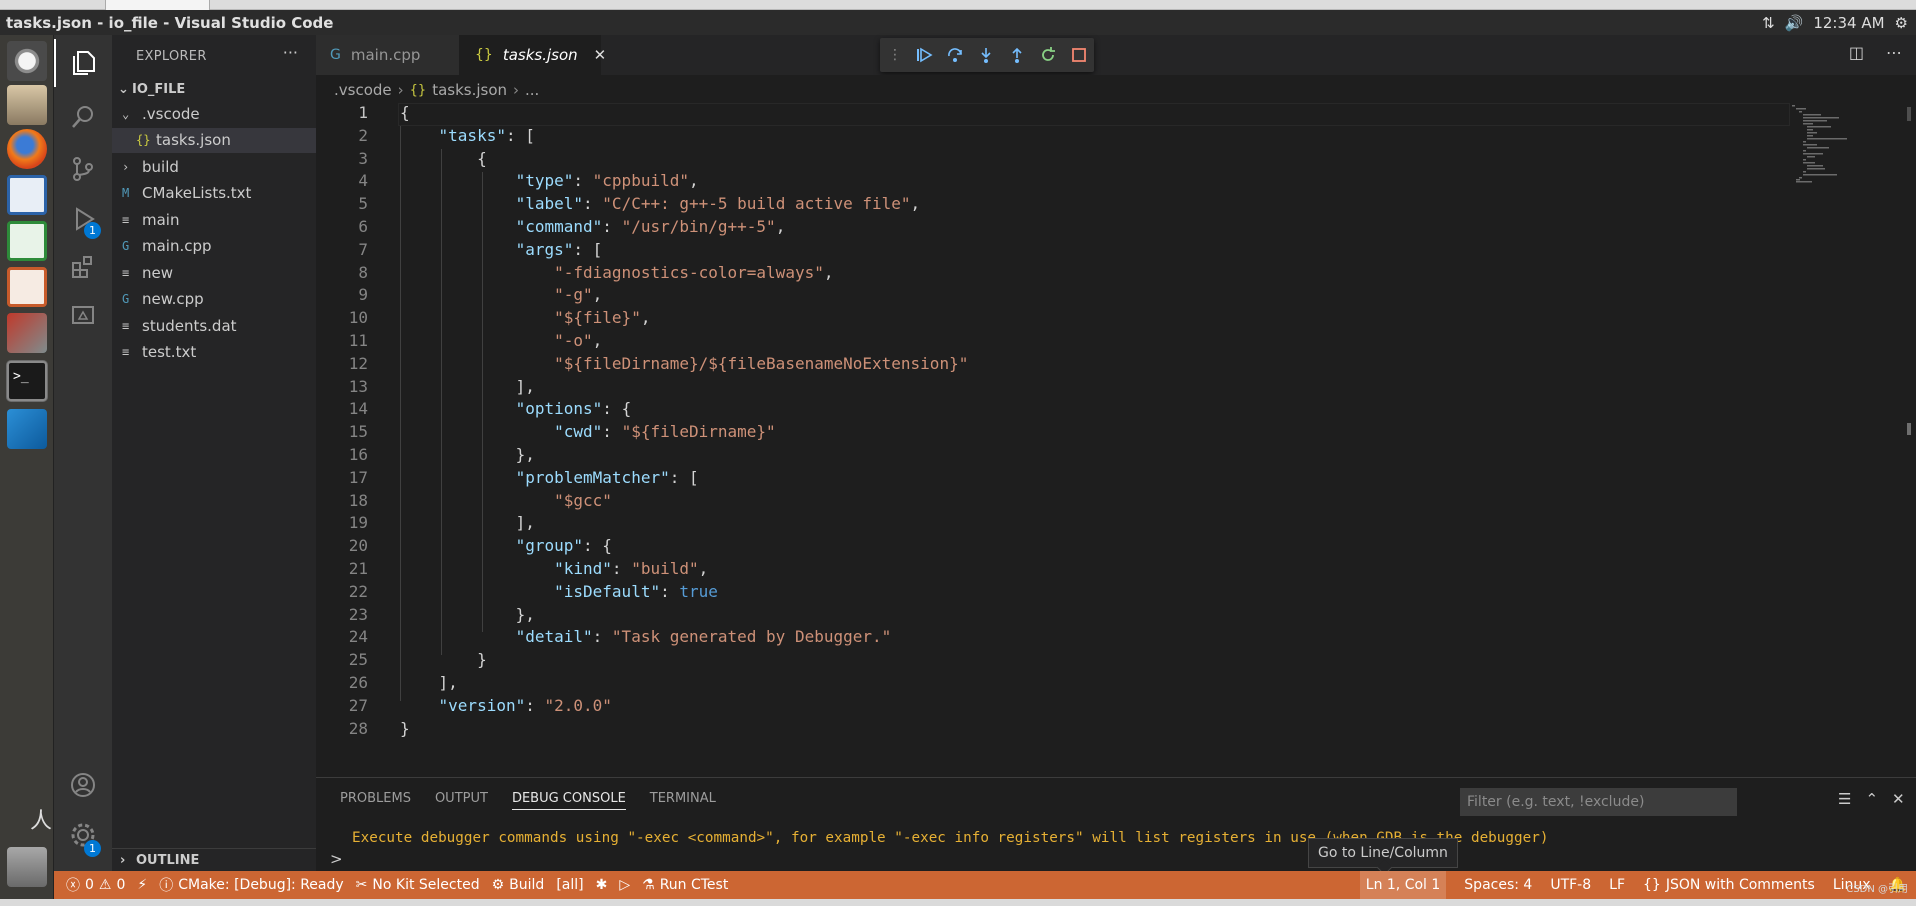  What do you see at coordinates (1498, 885) in the screenshot?
I see `indentation-status: Spaces: 4` at bounding box center [1498, 885].